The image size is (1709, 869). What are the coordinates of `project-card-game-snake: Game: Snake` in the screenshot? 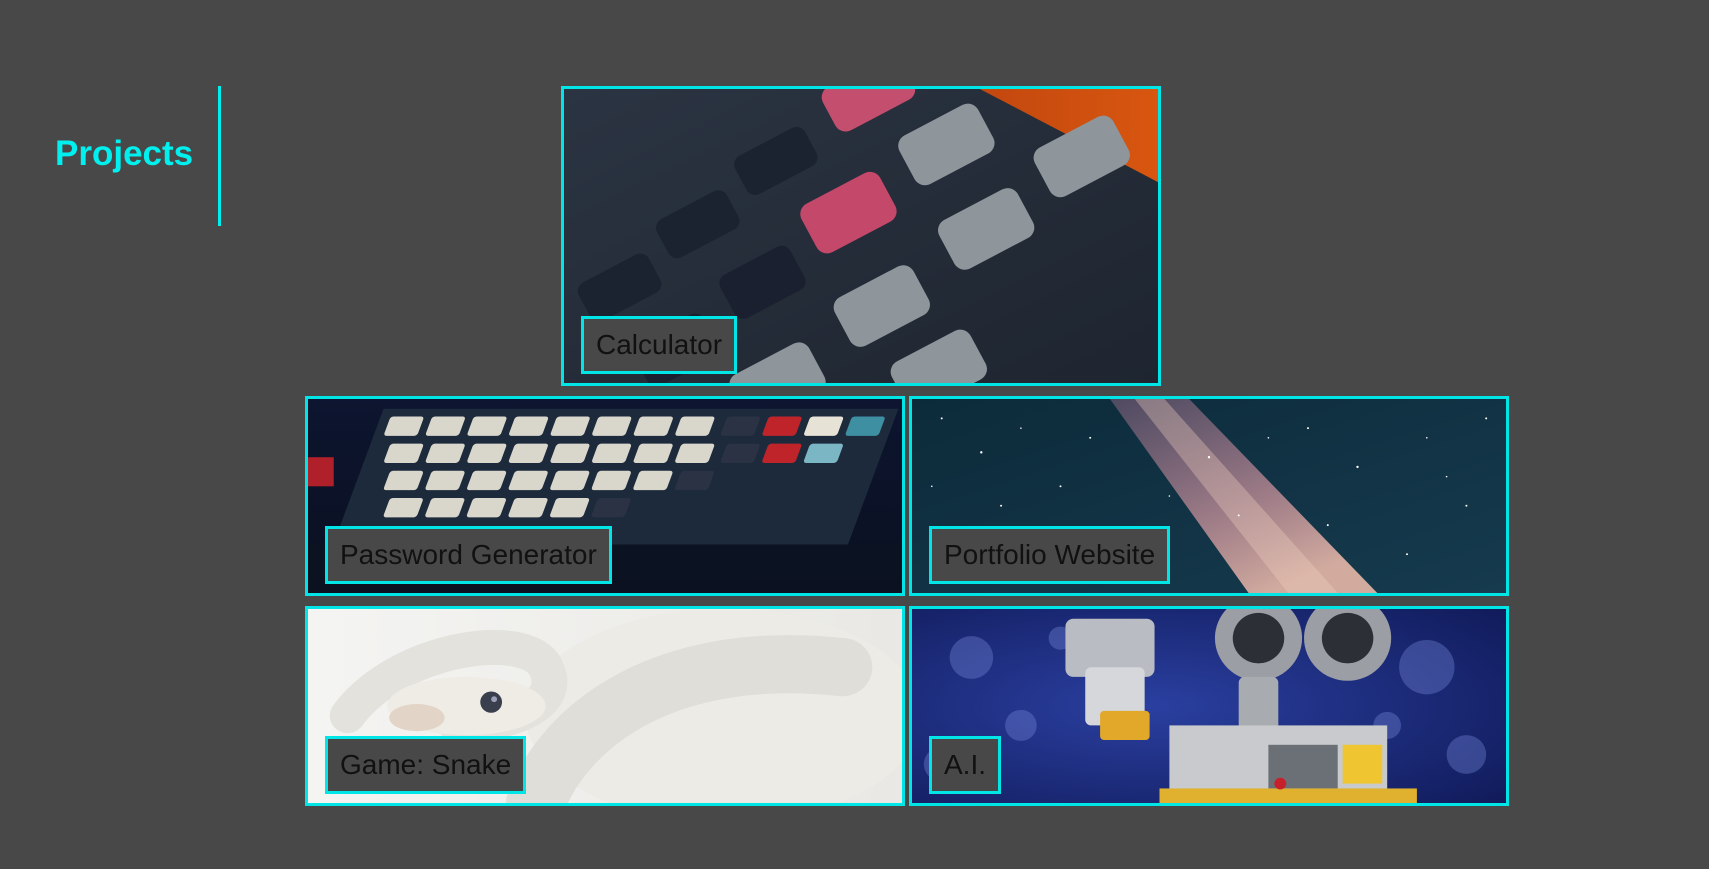 It's located at (605, 706).